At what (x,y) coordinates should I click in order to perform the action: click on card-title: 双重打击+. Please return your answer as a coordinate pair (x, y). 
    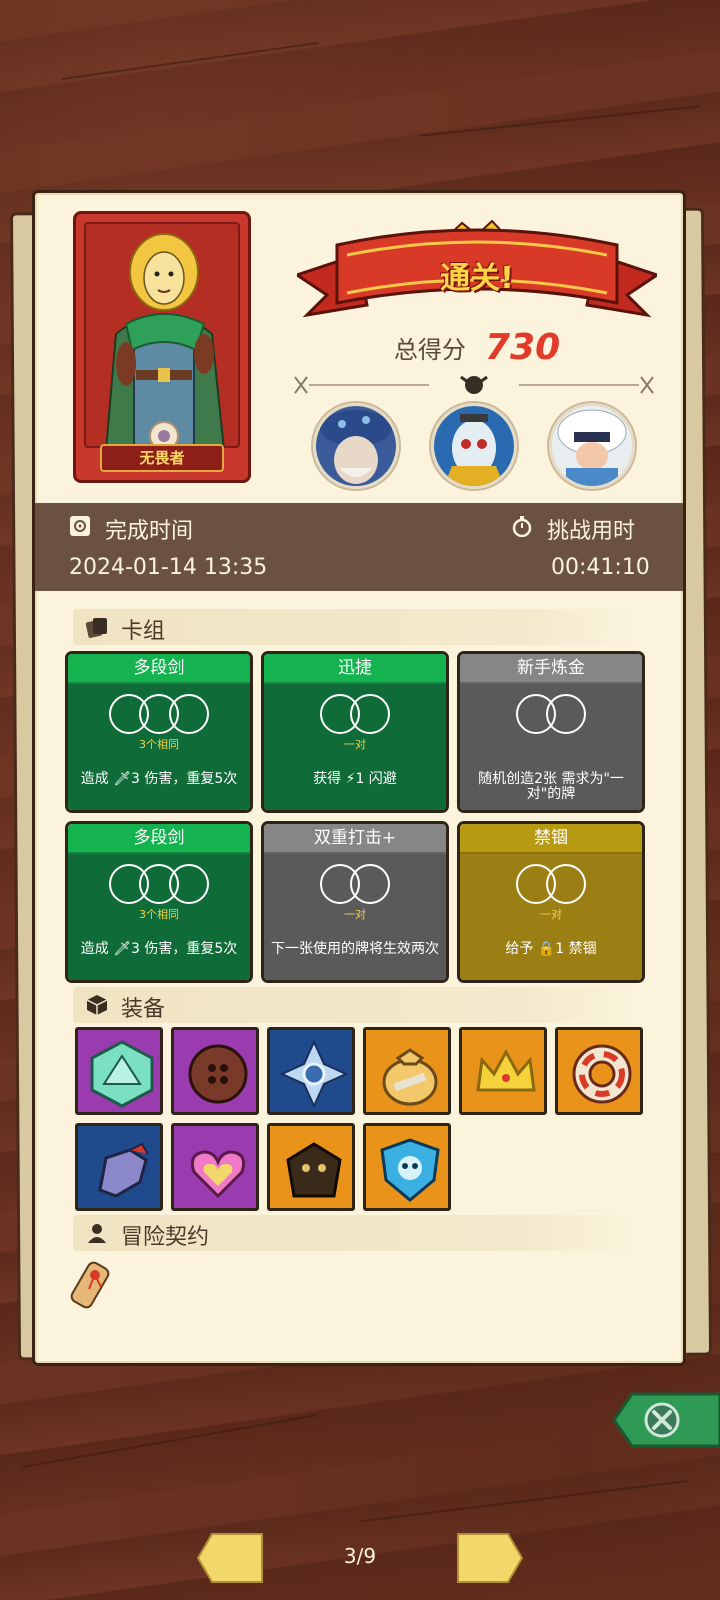
    Looking at the image, I should click on (355, 839).